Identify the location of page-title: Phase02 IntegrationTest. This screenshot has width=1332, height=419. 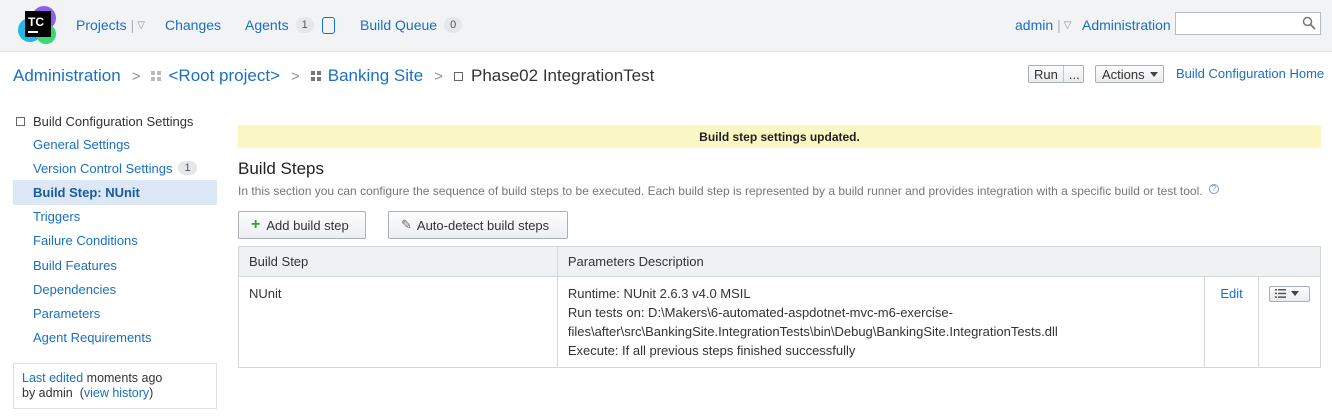
(562, 75).